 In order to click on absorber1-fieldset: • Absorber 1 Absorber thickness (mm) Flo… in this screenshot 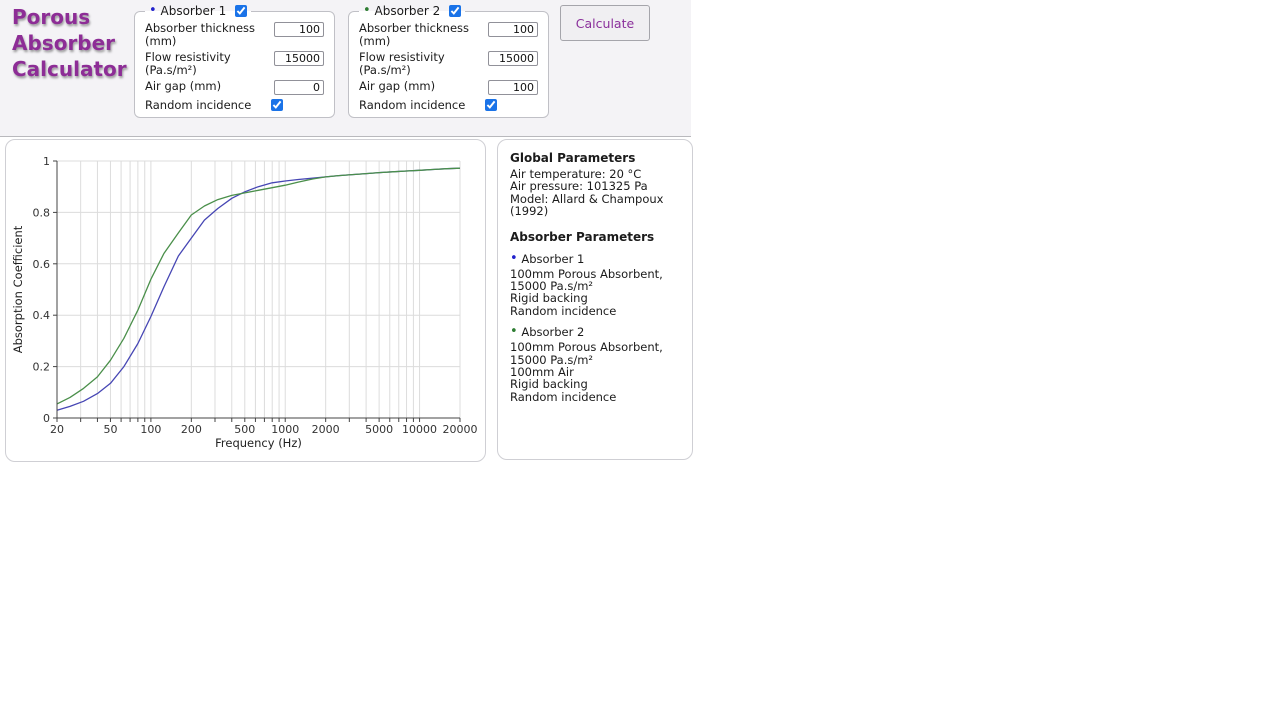, I will do `click(234, 61)`.